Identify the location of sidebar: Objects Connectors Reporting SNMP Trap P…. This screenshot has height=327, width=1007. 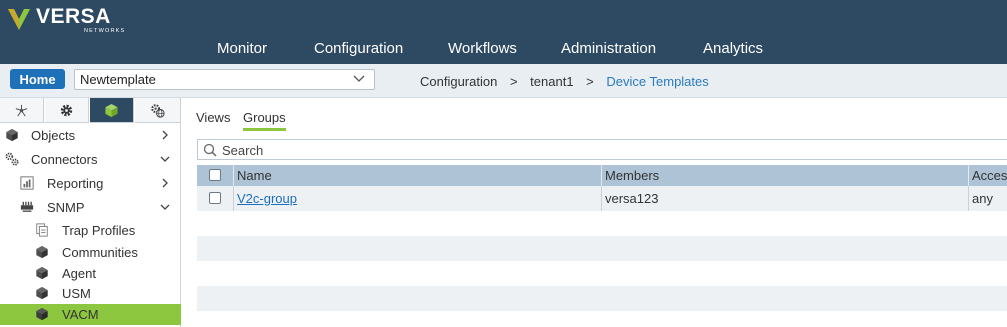
(90, 212).